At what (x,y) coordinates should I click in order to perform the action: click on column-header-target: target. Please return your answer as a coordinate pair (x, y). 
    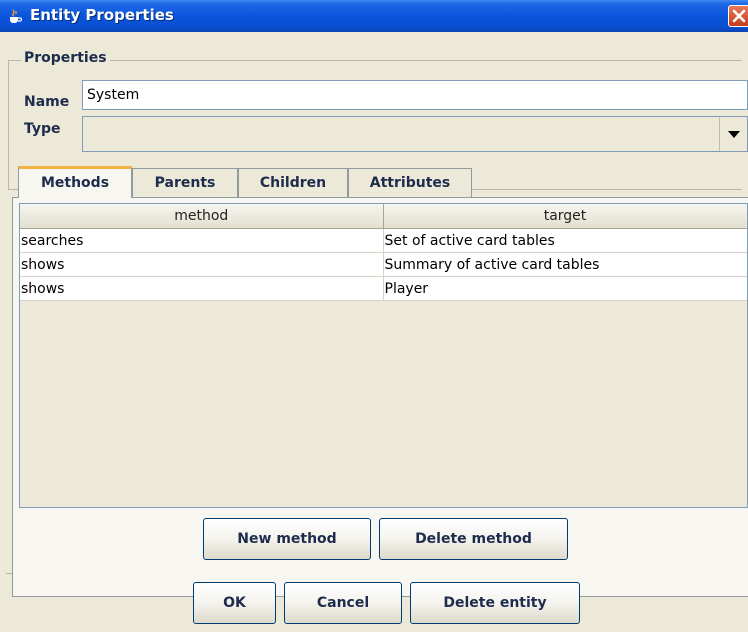
    Looking at the image, I should click on (565, 216).